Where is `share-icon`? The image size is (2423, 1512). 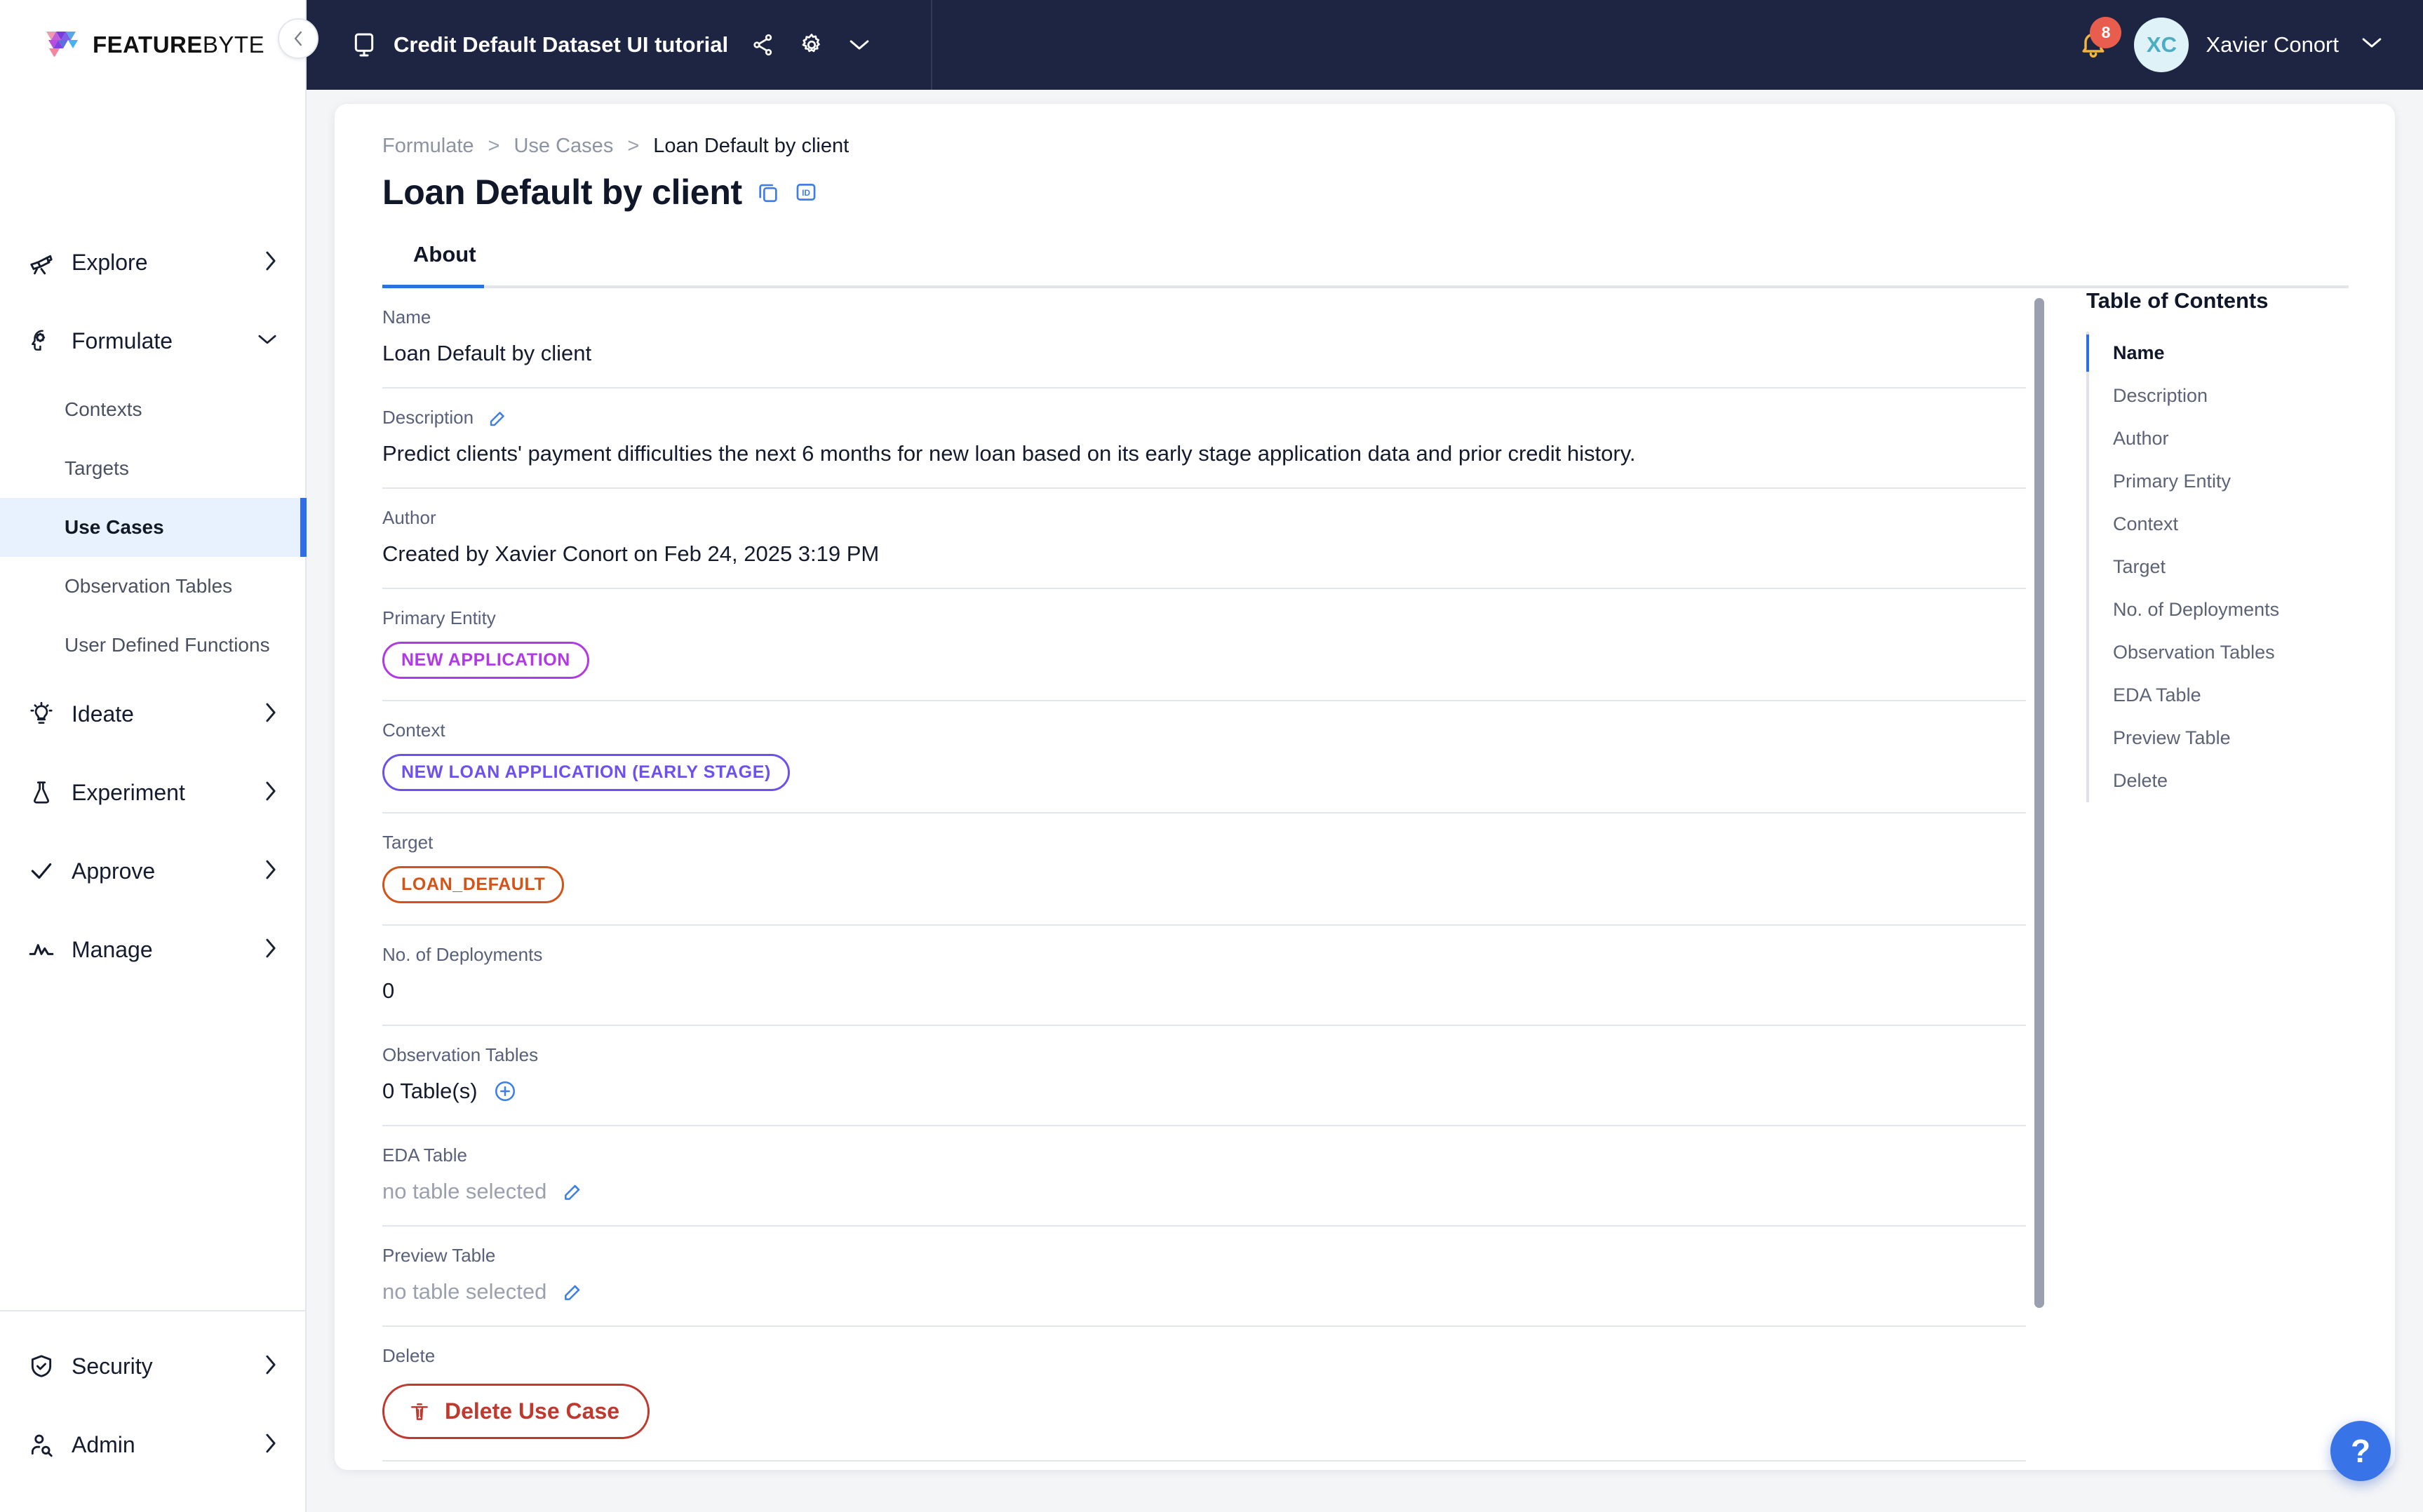
share-icon is located at coordinates (764, 45).